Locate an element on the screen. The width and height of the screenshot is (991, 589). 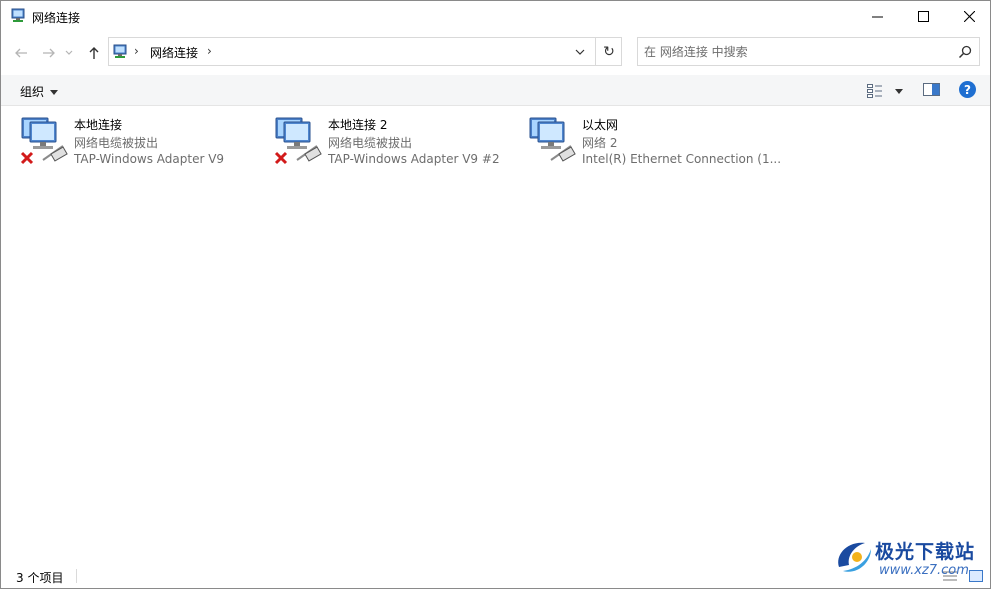
maximize-icon is located at coordinates (923, 16).